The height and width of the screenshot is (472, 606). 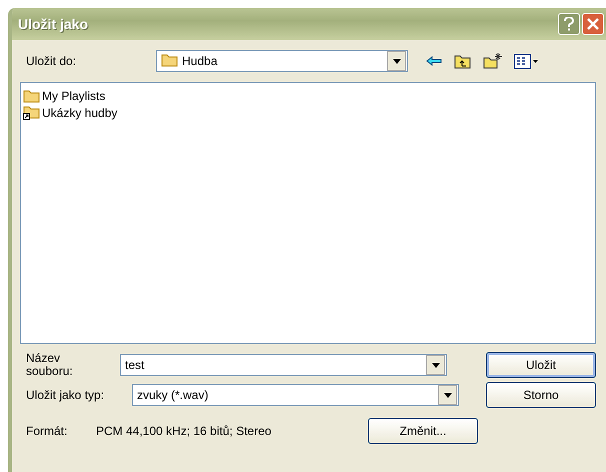 What do you see at coordinates (282, 61) in the screenshot?
I see `location-dropdown: Hudba` at bounding box center [282, 61].